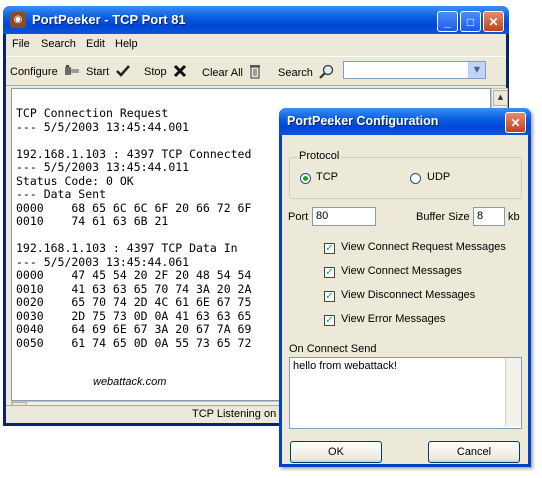 This screenshot has height=478, width=542. What do you see at coordinates (134, 275) in the screenshot?
I see `log-line: 0000 47 45 54 20 2F 20 48 54 54` at bounding box center [134, 275].